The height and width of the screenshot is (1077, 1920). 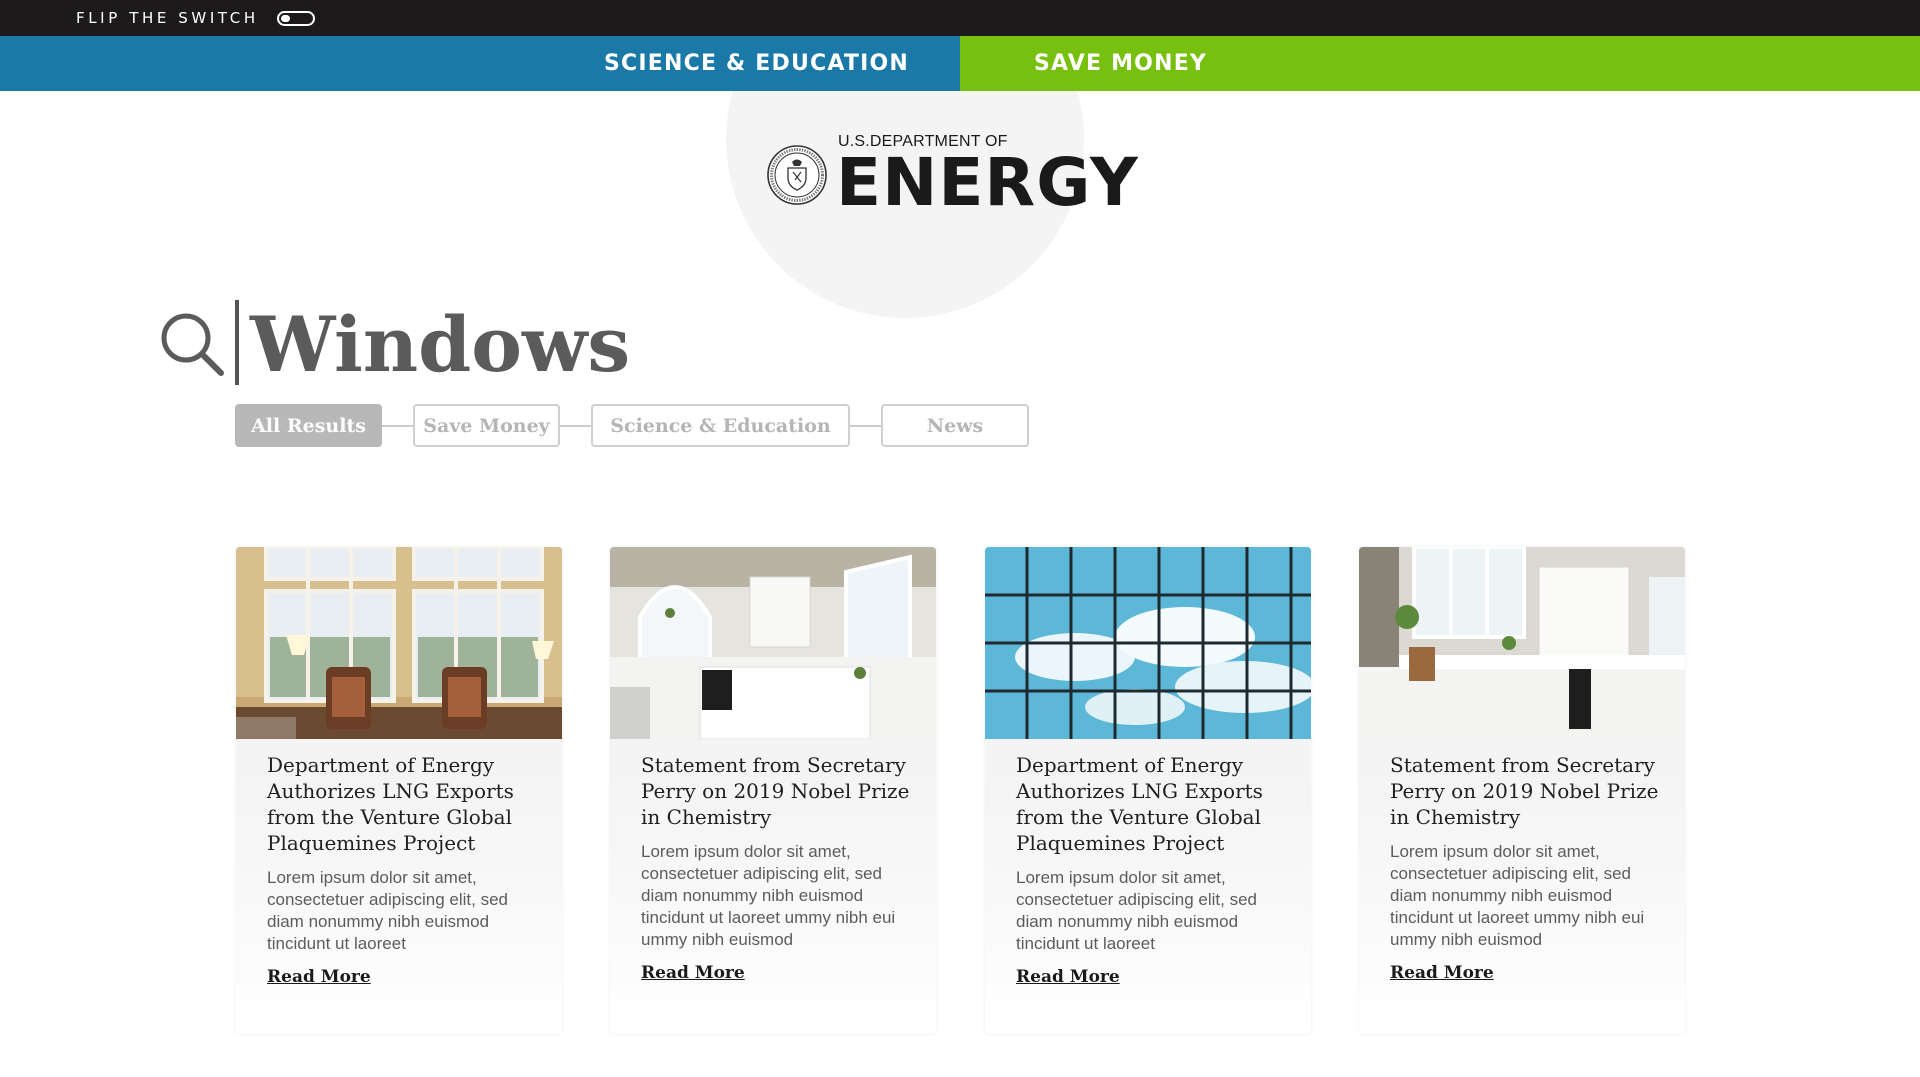 I want to click on card-image-glass-facade, so click(x=1148, y=643).